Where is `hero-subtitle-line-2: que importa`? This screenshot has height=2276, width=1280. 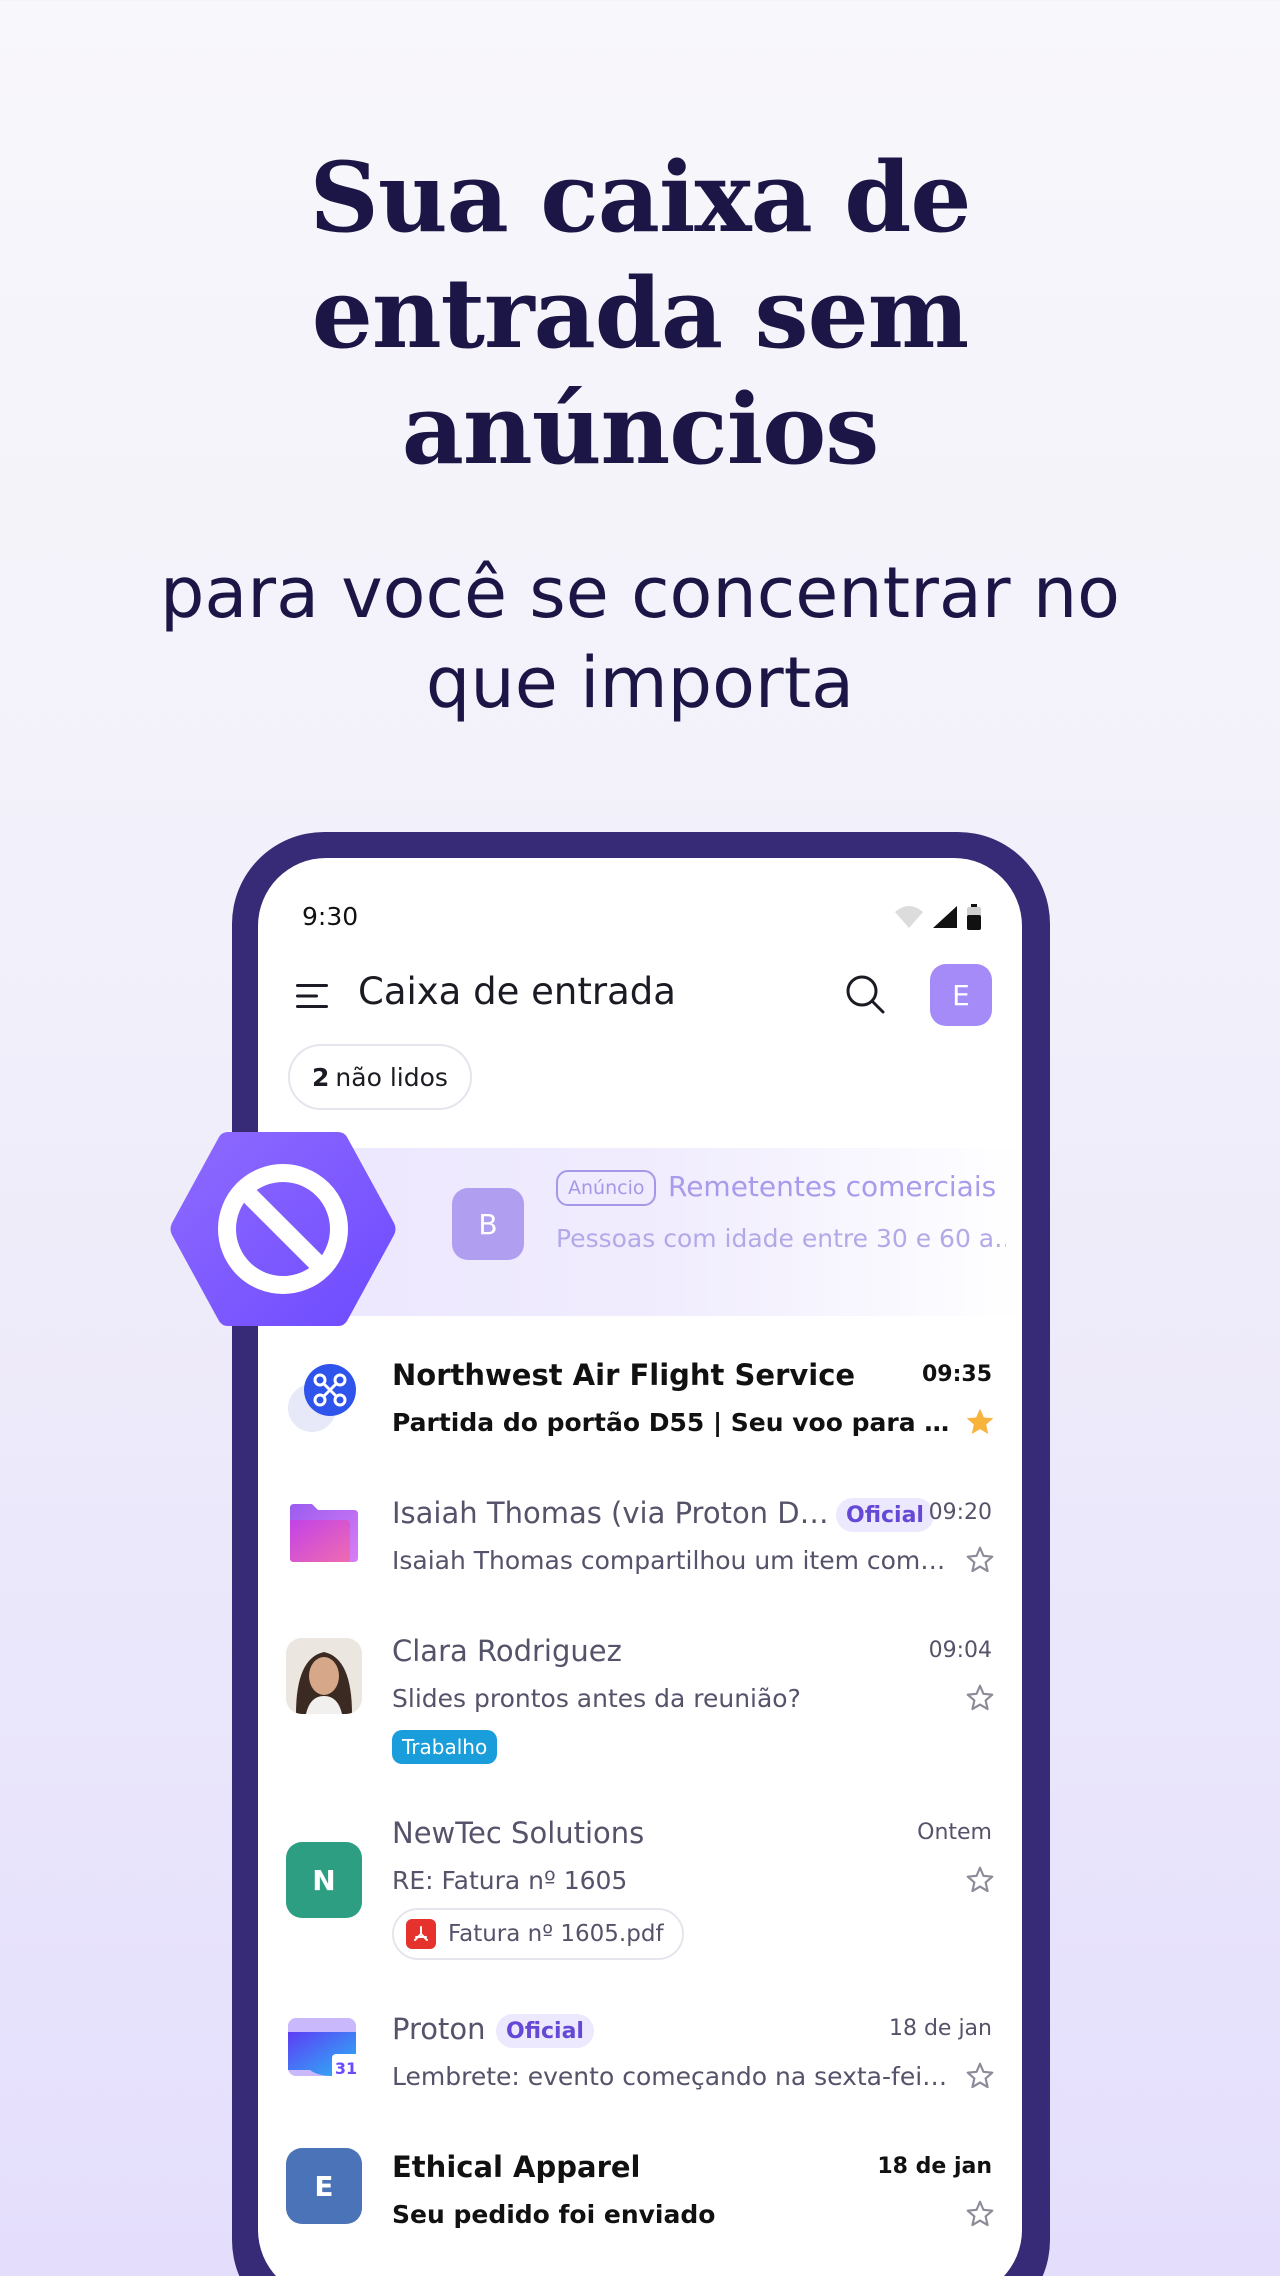 hero-subtitle-line-2: que importa is located at coordinates (640, 683).